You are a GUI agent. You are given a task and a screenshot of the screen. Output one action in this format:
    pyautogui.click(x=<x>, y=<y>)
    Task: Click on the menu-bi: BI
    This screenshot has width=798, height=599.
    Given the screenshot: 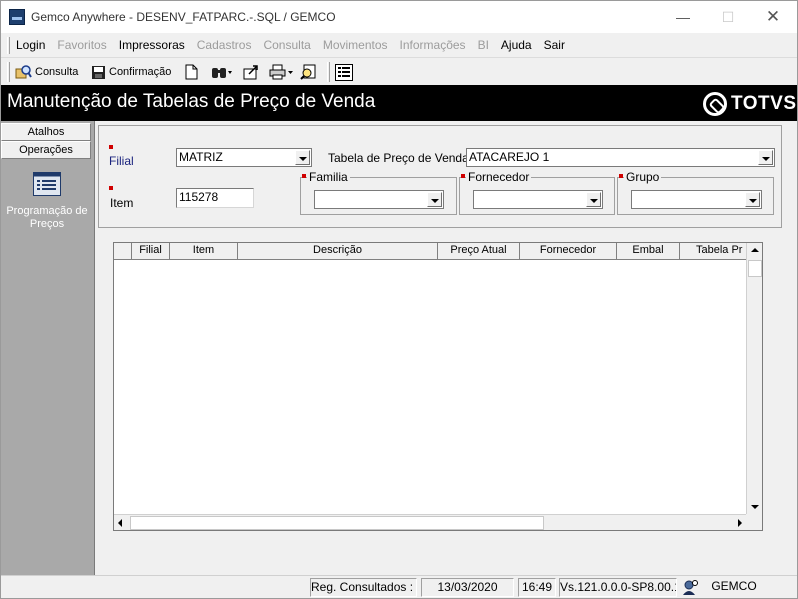 What is the action you would take?
    pyautogui.click(x=483, y=45)
    